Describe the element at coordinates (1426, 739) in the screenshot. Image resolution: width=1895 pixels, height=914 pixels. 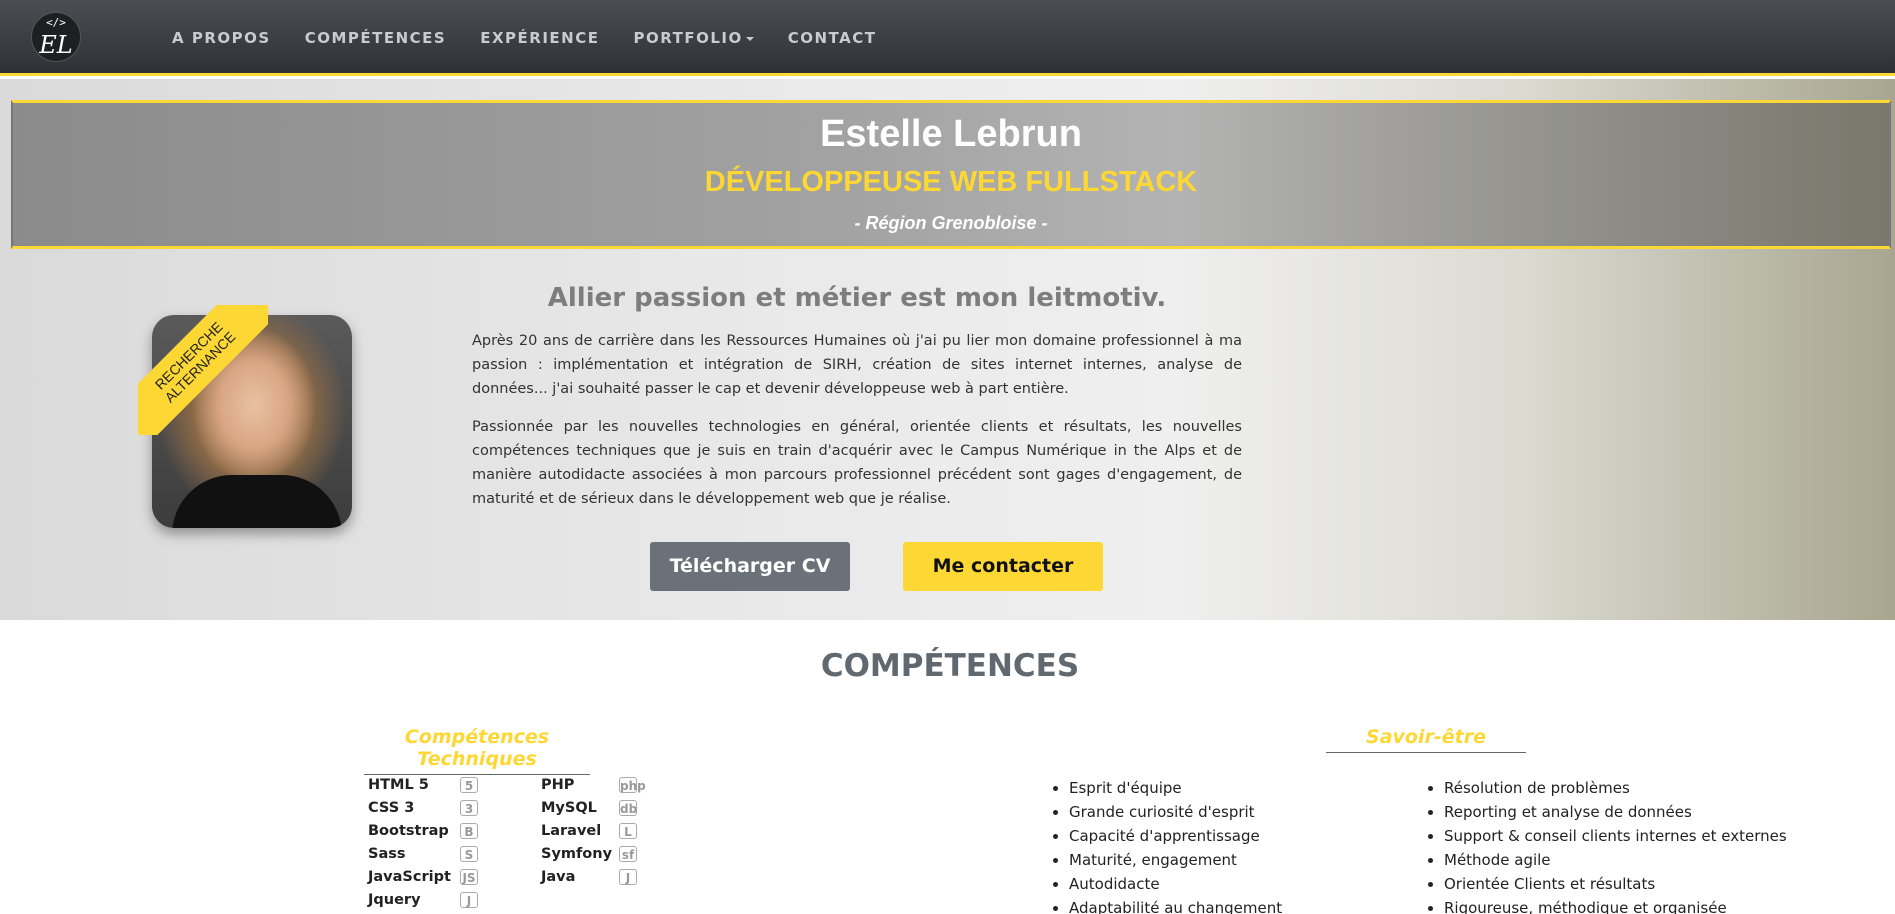
I see `soft-skills-title: Savoir-être` at that location.